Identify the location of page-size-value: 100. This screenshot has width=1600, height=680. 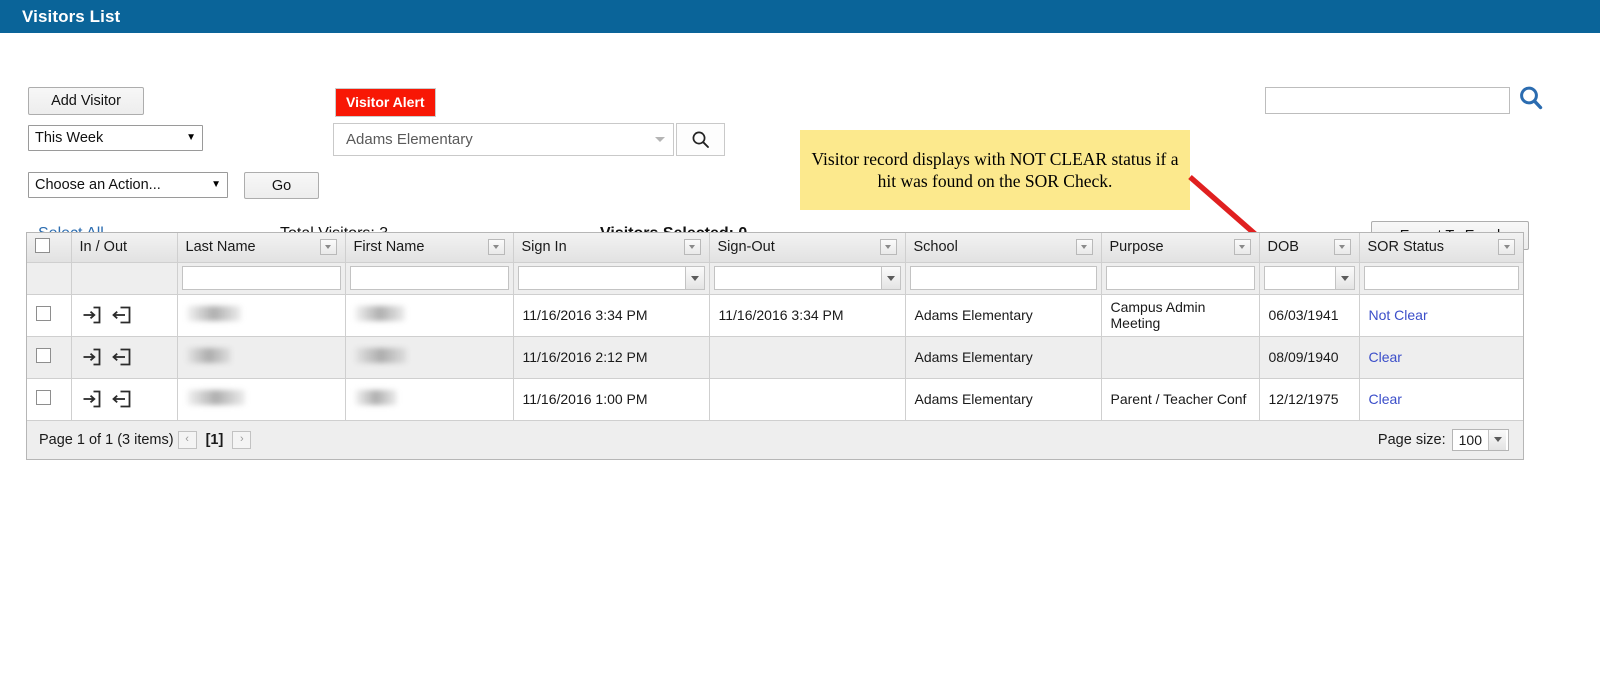
(1470, 439).